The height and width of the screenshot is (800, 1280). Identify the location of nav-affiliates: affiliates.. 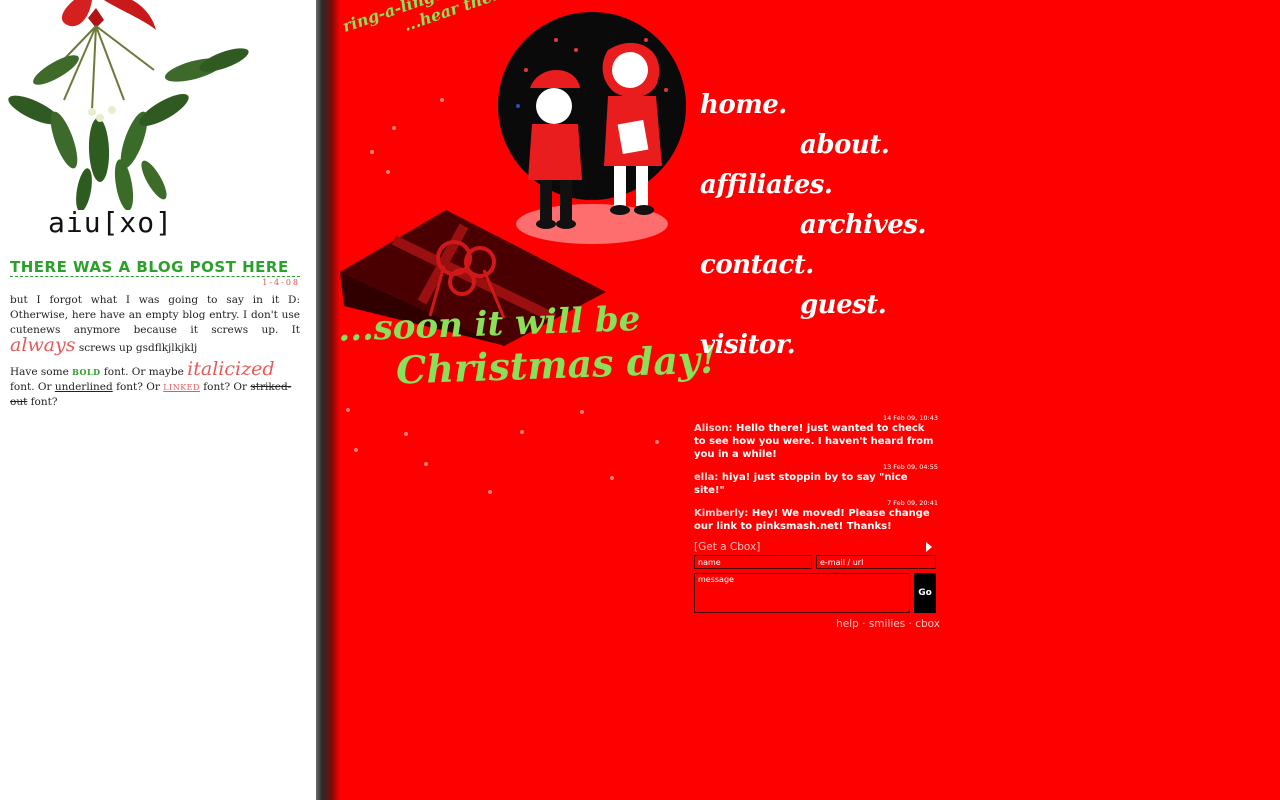
(766, 185).